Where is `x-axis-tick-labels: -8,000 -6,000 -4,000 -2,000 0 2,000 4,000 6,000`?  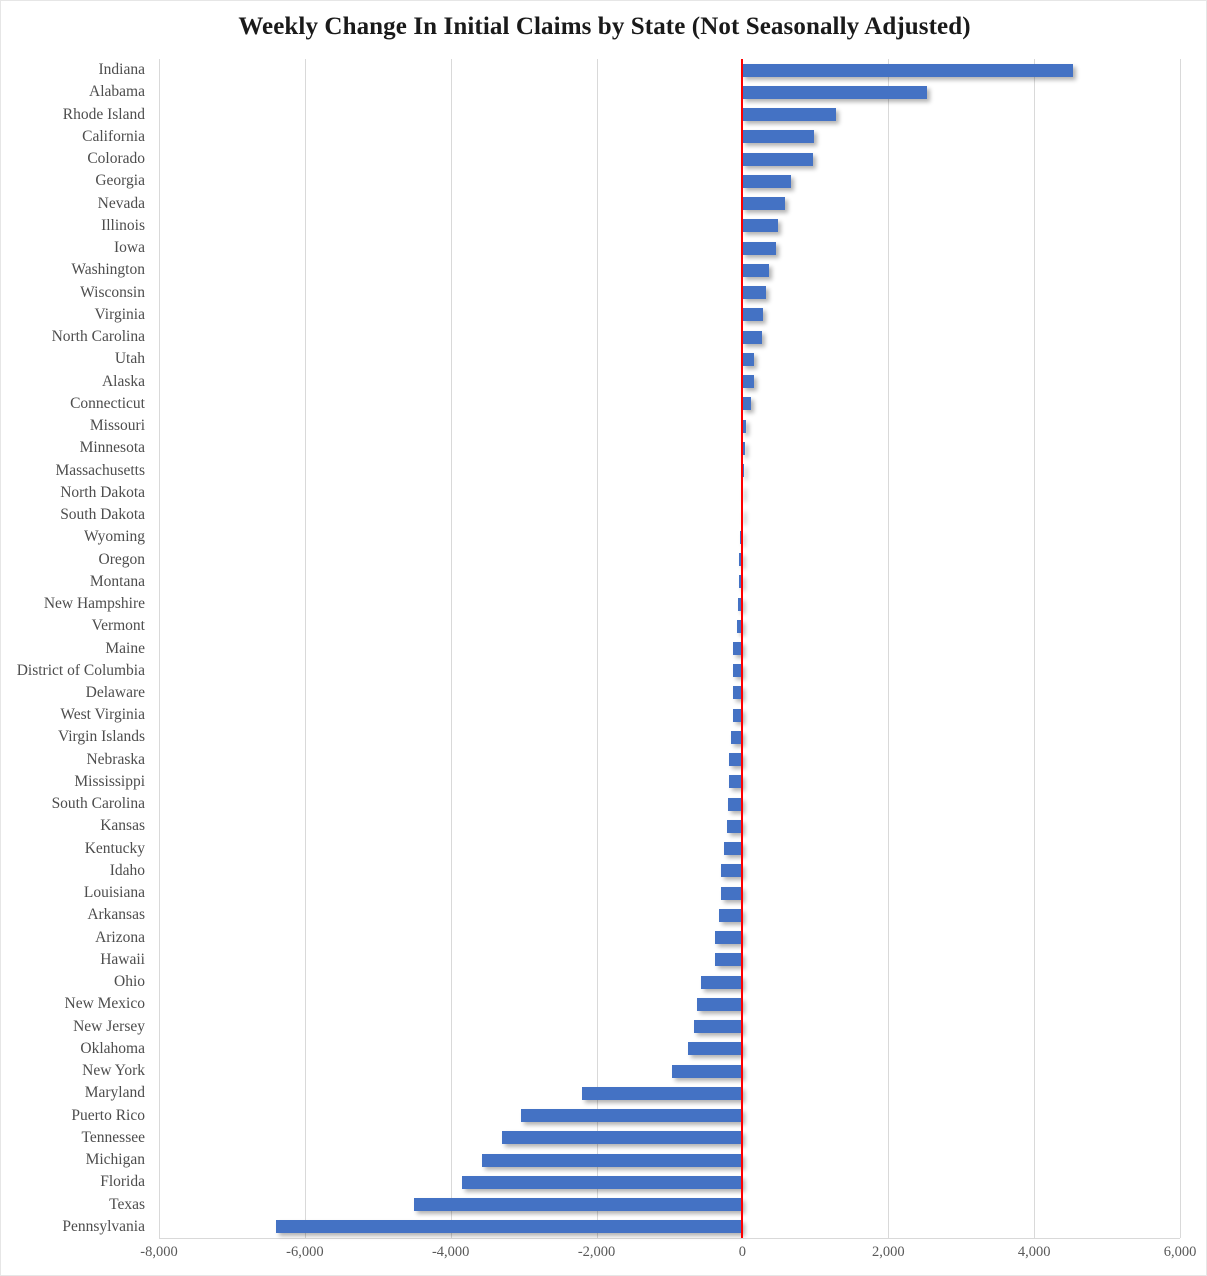 x-axis-tick-labels: -8,000 -6,000 -4,000 -2,000 0 2,000 4,000 6,000 is located at coordinates (668, 1256).